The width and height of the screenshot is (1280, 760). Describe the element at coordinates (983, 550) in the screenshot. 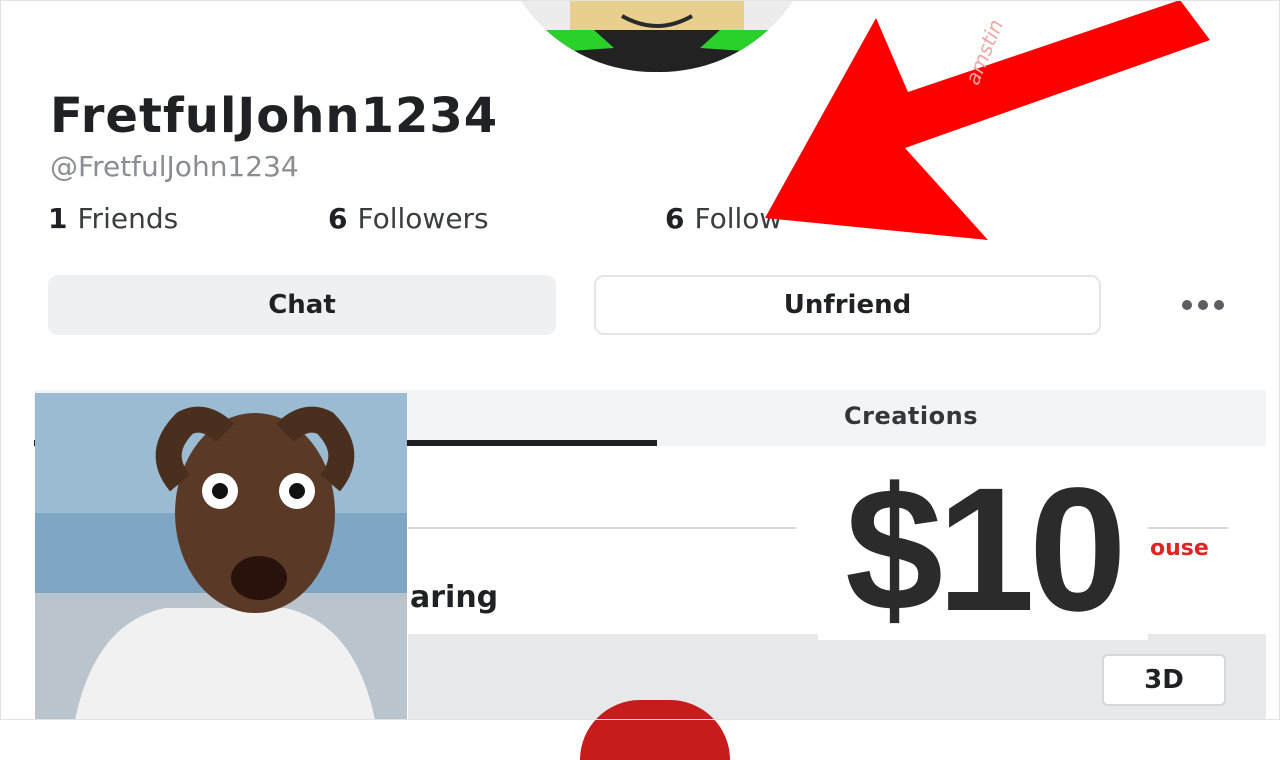

I see `price-overlay: $10` at that location.